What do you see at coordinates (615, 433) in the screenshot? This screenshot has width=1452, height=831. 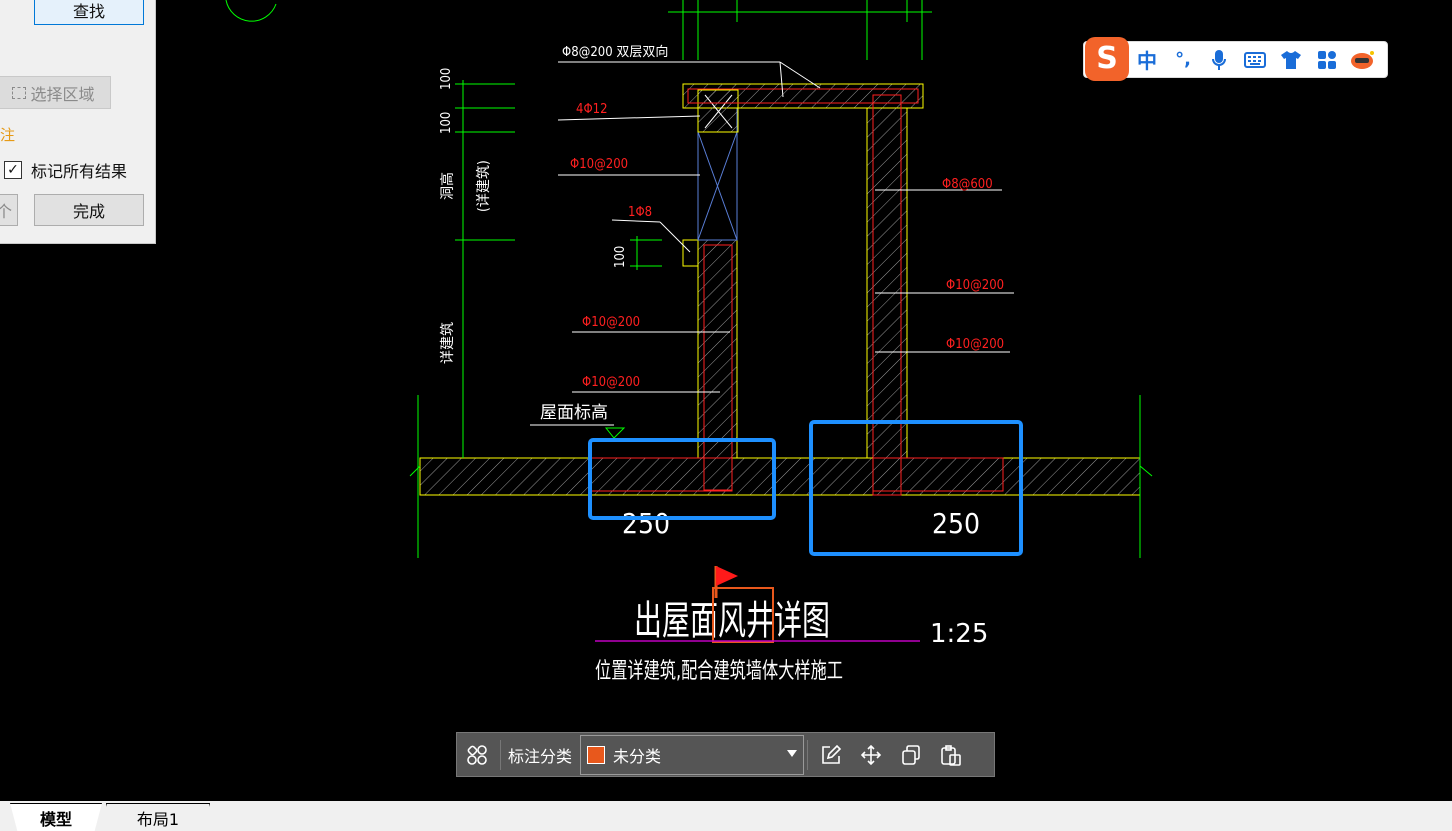 I see `roof-level-marker` at bounding box center [615, 433].